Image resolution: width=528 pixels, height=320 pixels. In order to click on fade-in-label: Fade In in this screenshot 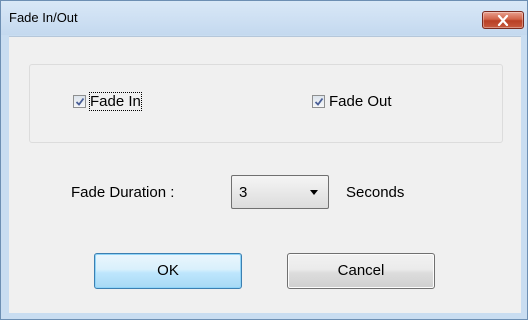, I will do `click(115, 101)`.